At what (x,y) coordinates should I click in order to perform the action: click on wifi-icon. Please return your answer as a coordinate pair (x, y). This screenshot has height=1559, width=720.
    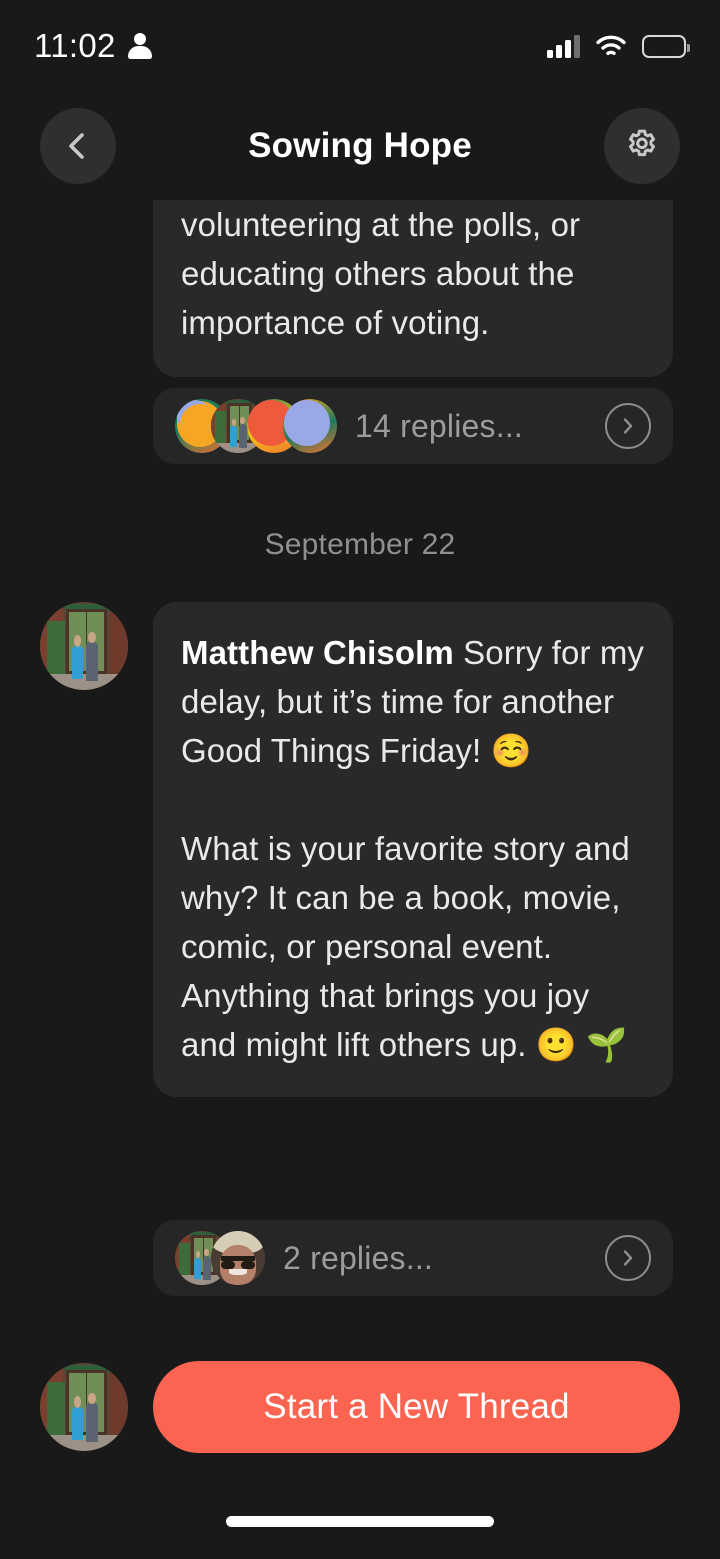
    Looking at the image, I should click on (611, 45).